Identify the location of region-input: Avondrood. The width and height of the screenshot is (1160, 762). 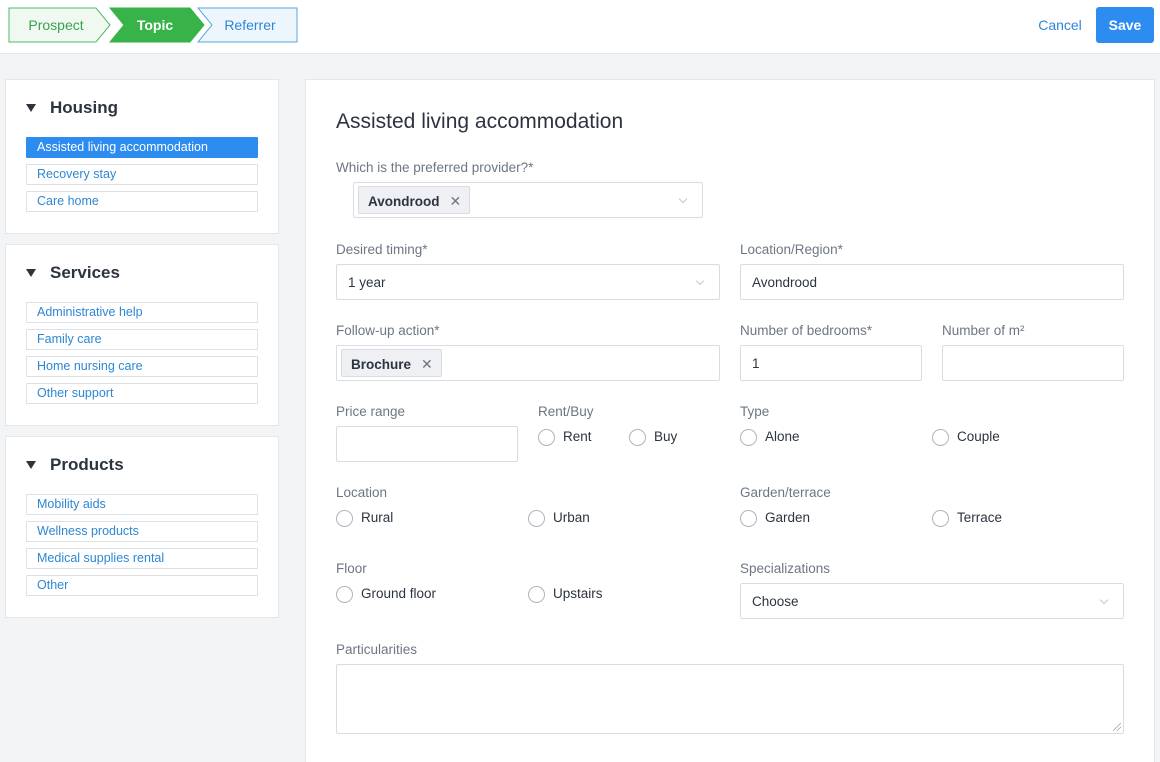
(932, 282).